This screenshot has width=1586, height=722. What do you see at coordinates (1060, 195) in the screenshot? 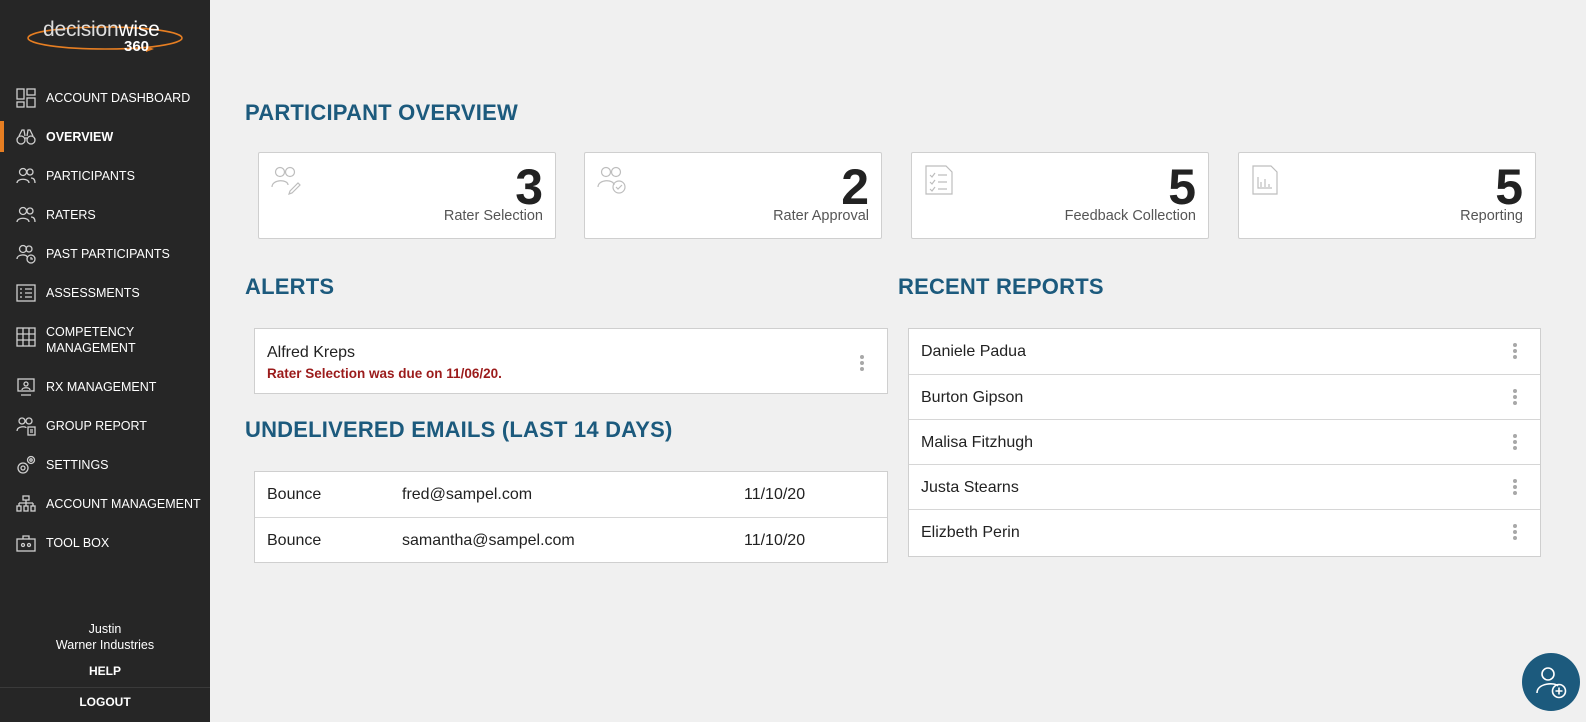
I see `stat-card-feedback-collection: 5 Feedback Collection` at bounding box center [1060, 195].